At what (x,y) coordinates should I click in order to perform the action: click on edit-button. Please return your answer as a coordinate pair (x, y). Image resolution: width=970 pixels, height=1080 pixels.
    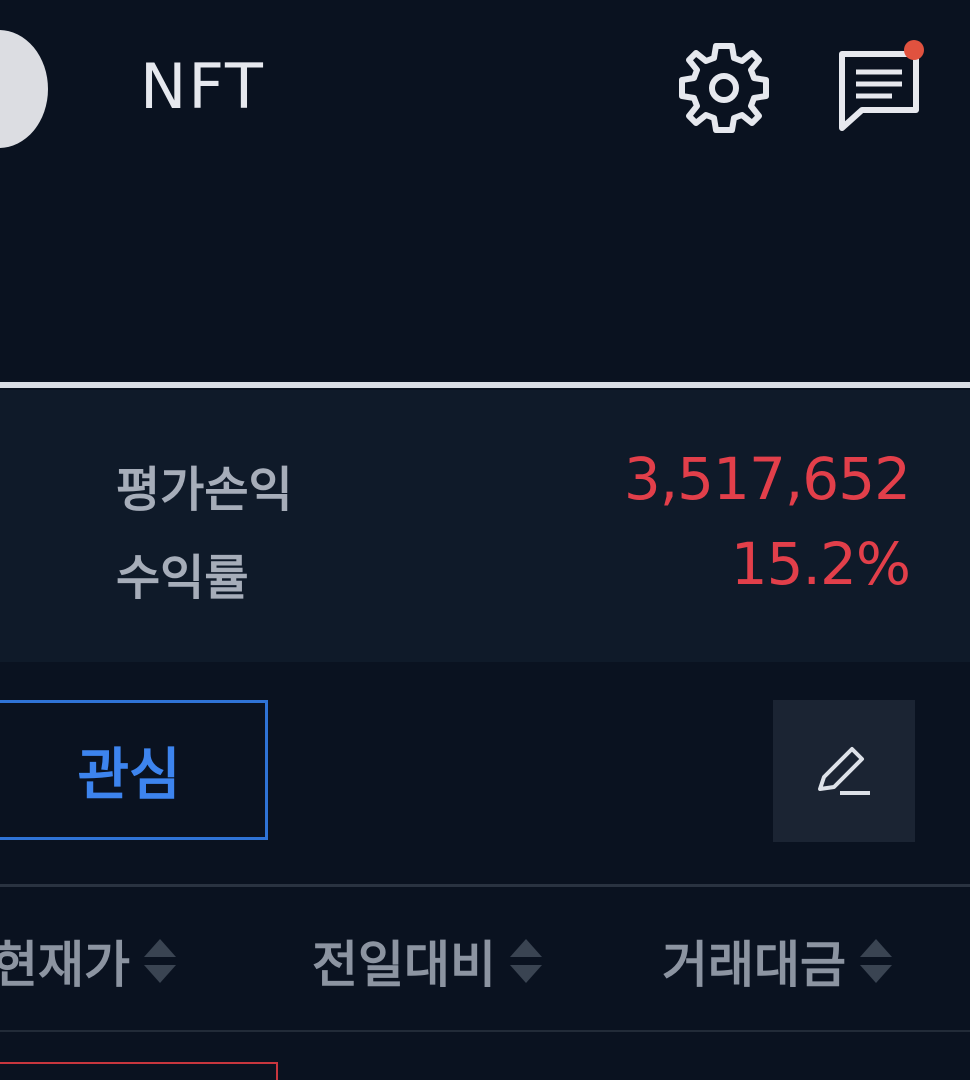
    Looking at the image, I should click on (844, 771).